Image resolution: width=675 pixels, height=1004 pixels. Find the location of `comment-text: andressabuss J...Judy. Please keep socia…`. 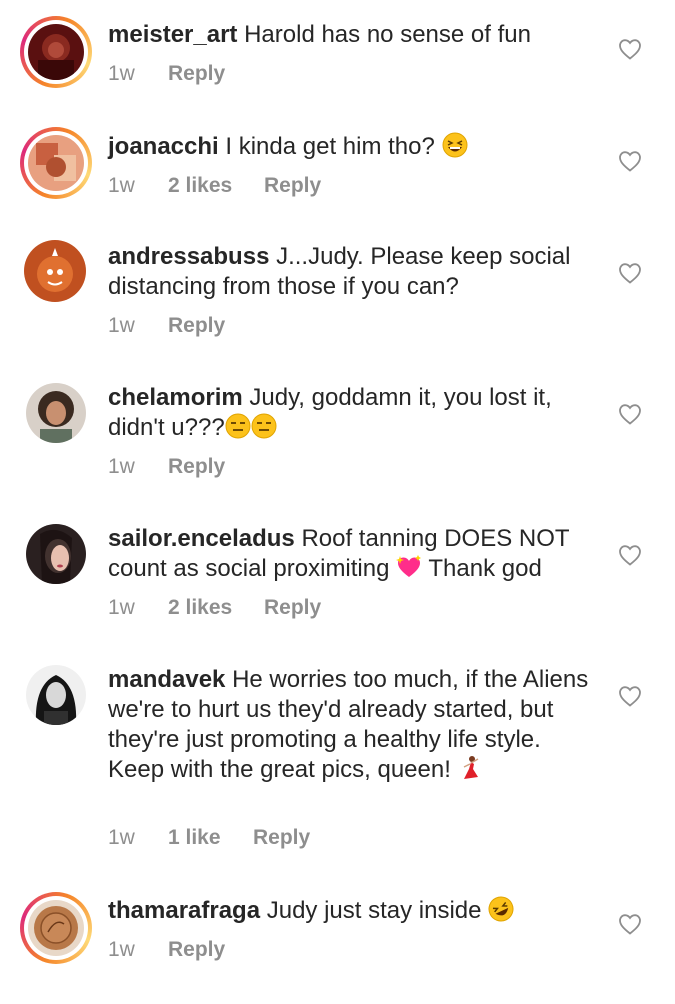

comment-text: andressabuss J...Judy. Please keep socia… is located at coordinates (353, 272).